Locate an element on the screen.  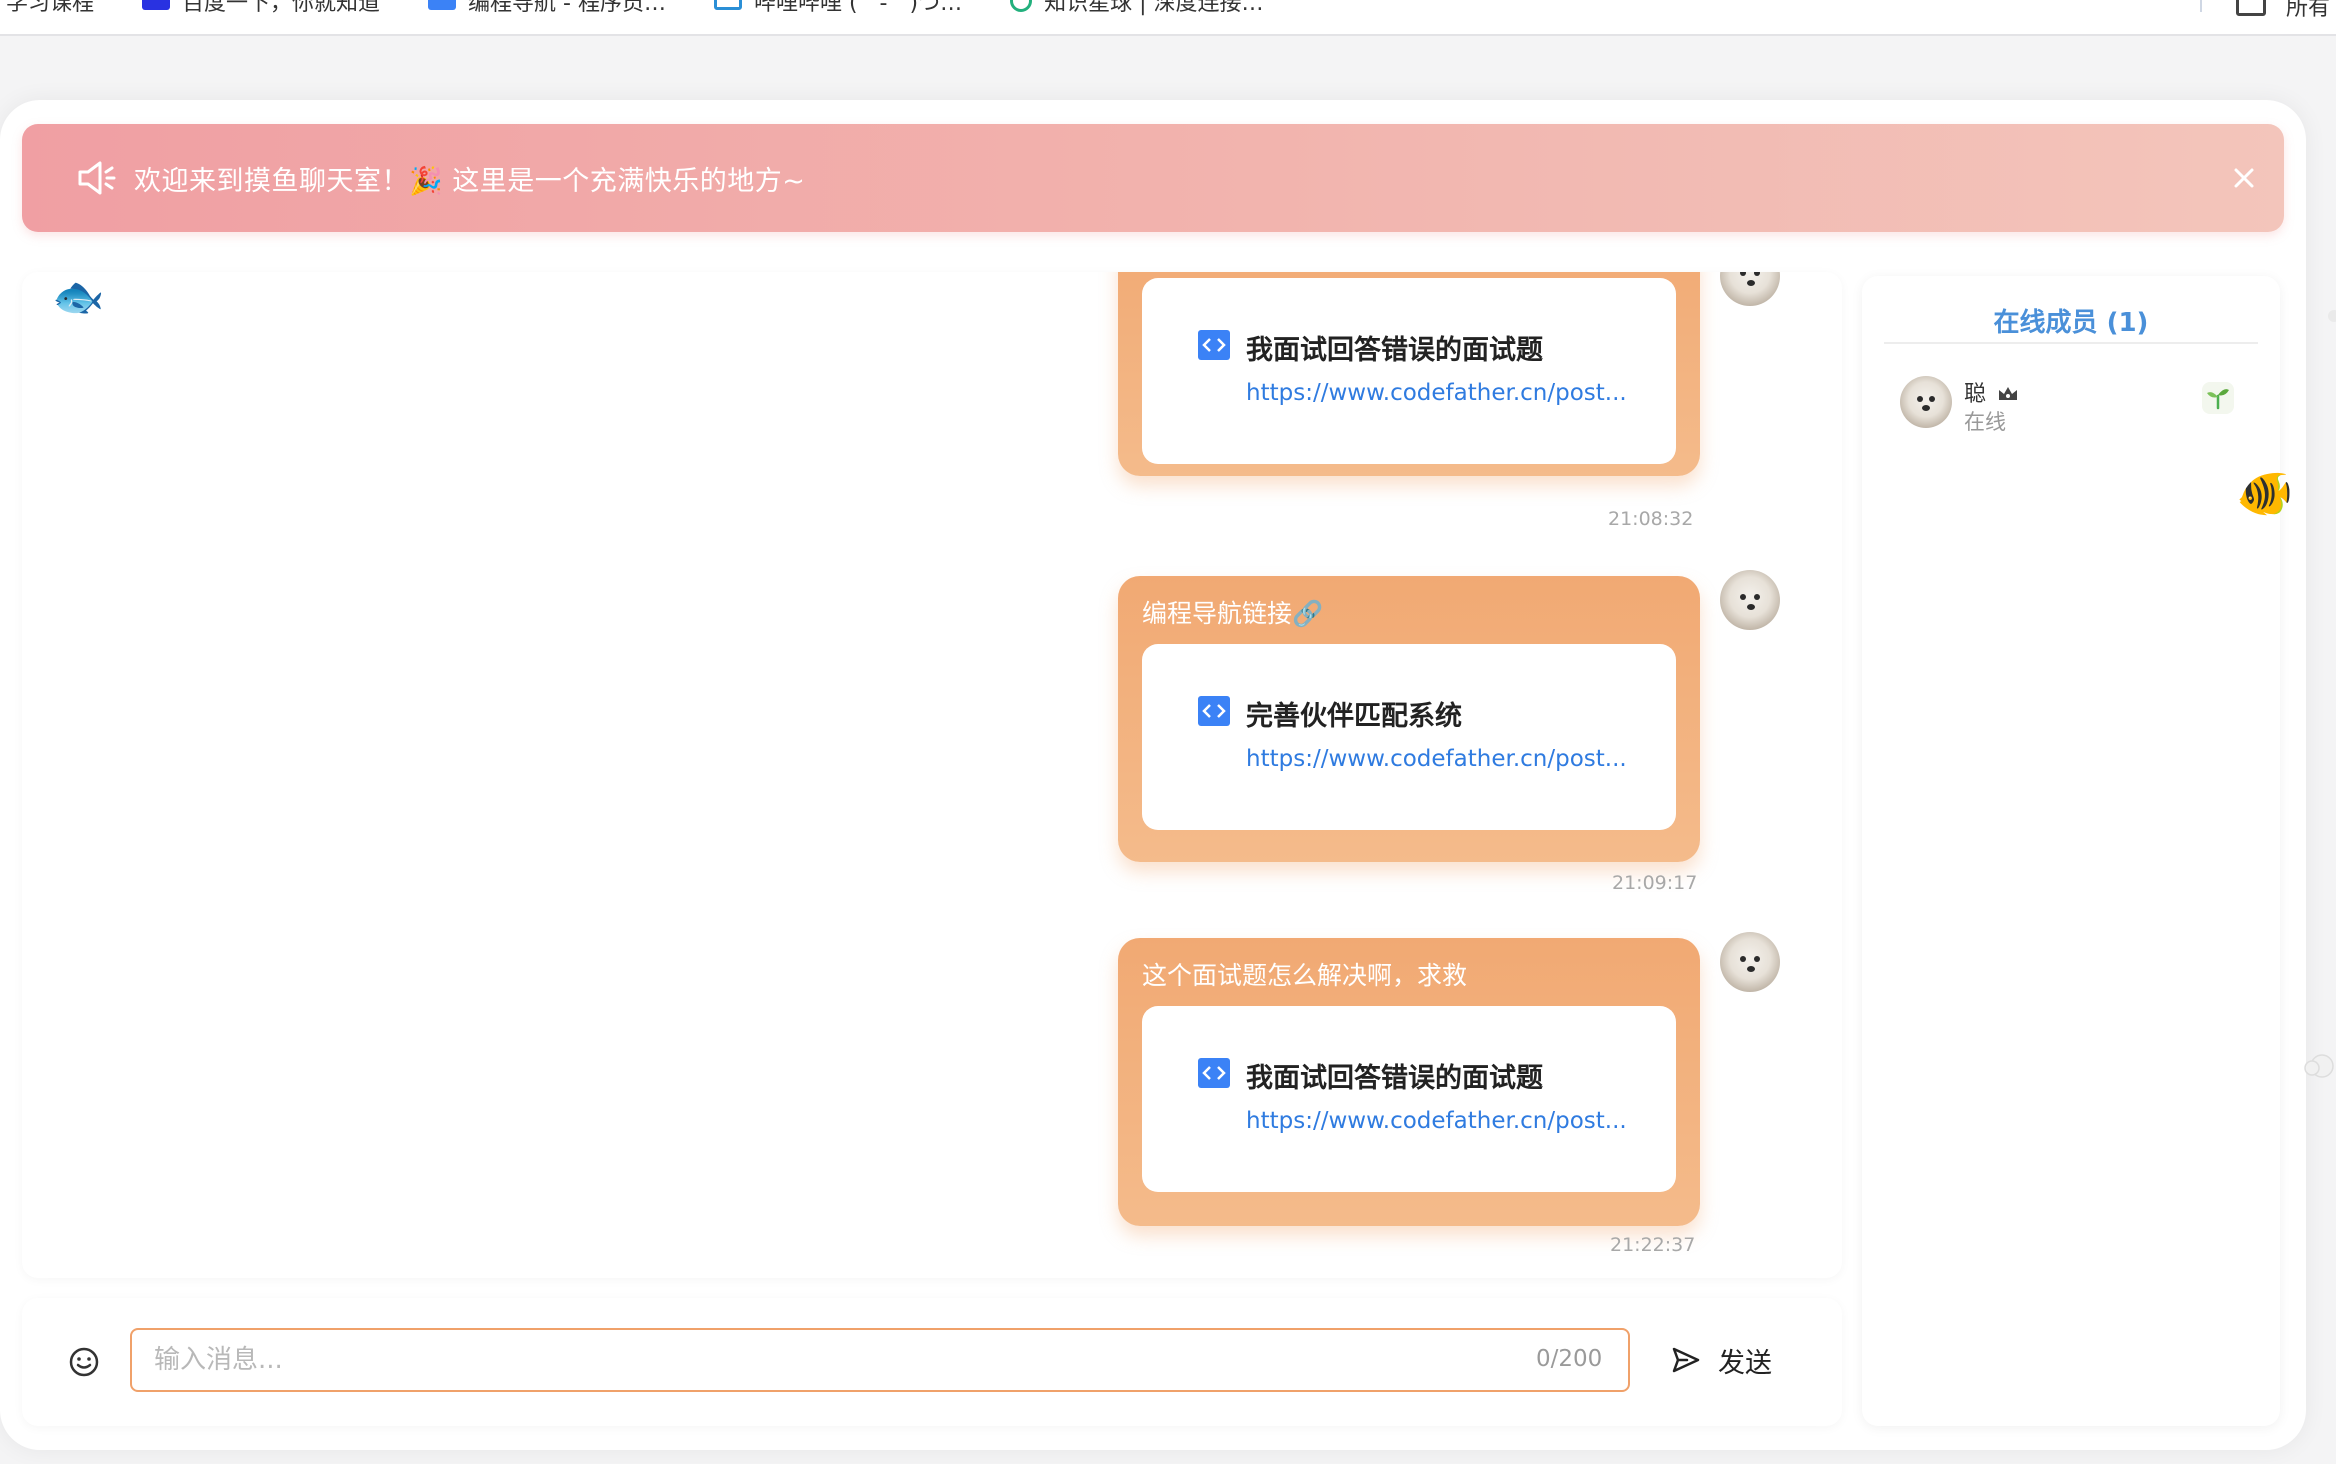
online-members-title: 在线成员 (1) is located at coordinates (2071, 323).